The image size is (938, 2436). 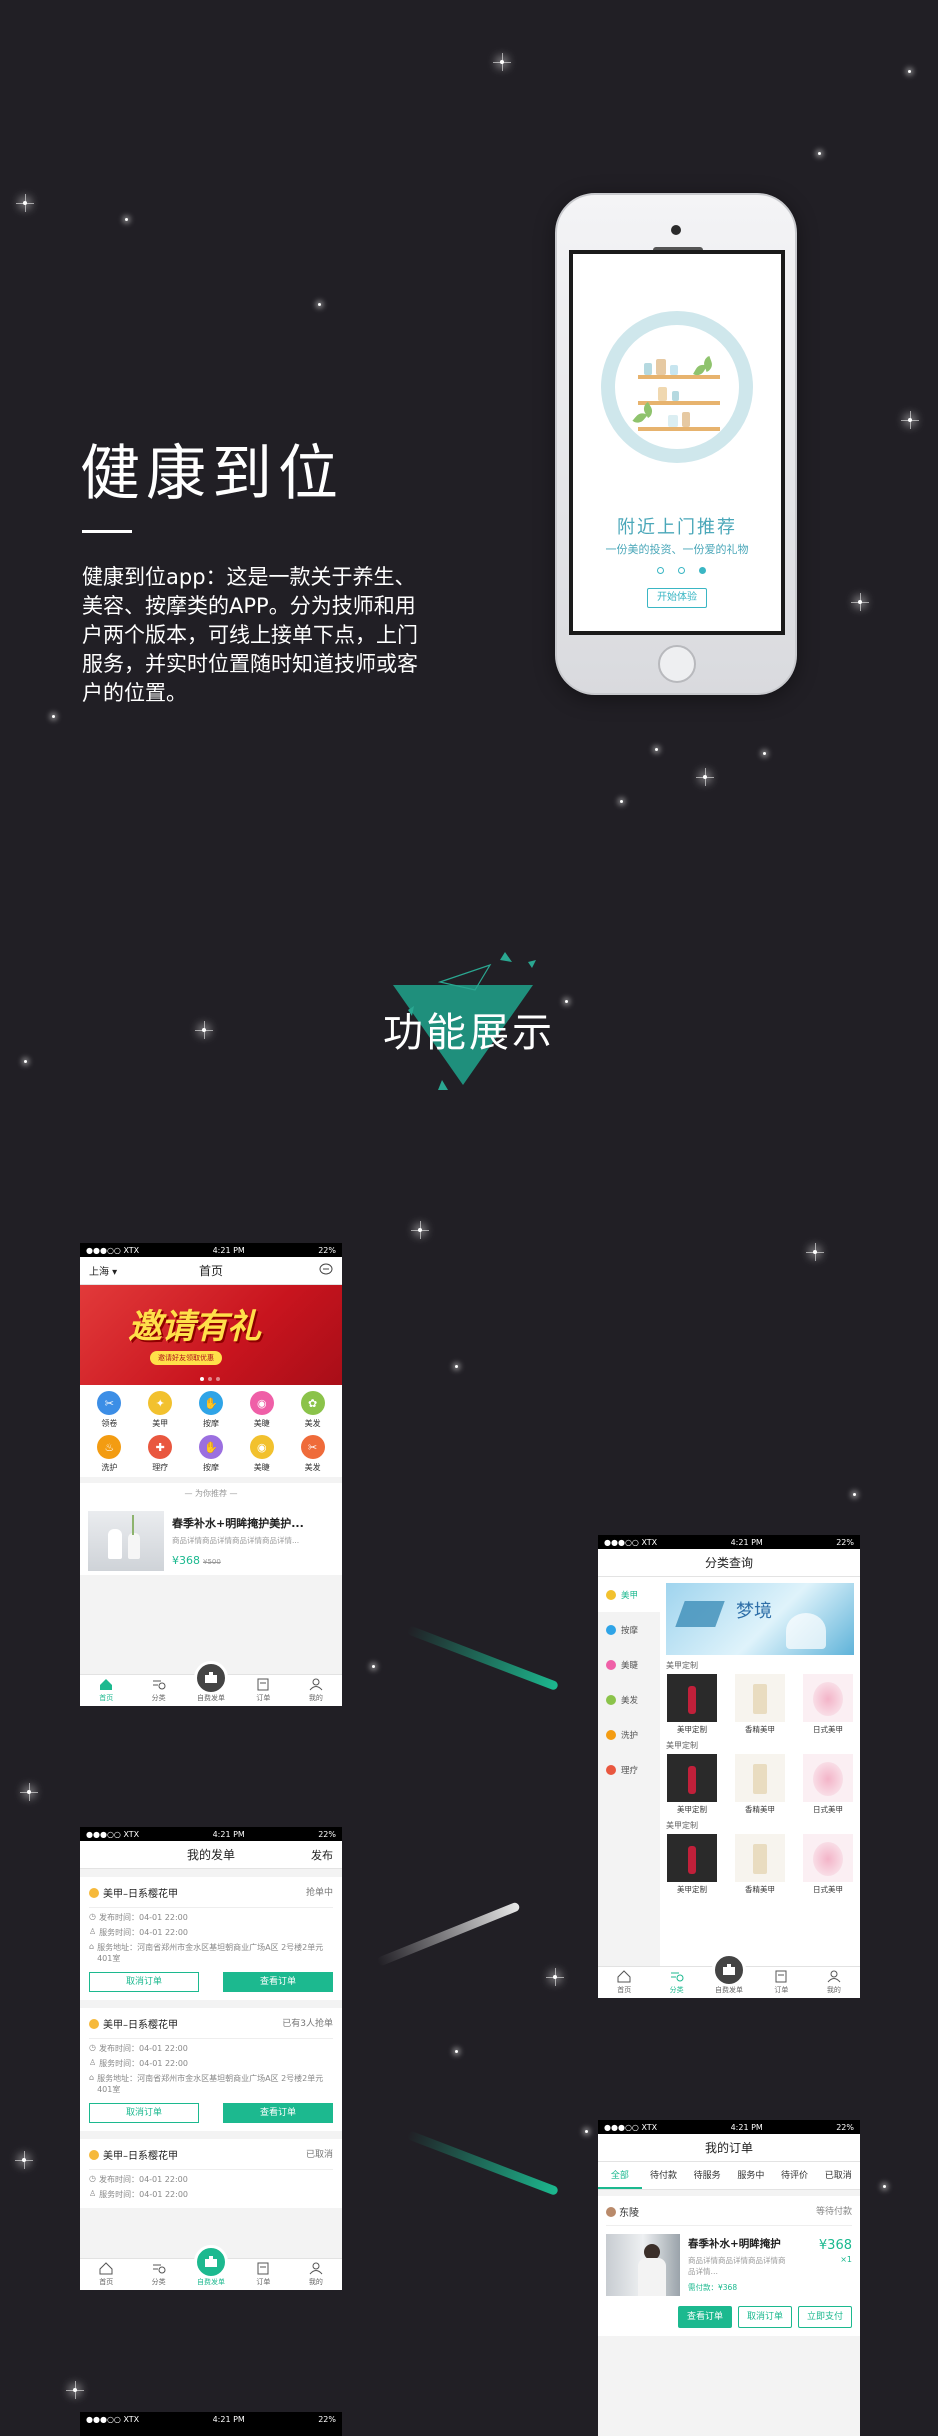 What do you see at coordinates (326, 1270) in the screenshot?
I see `message-icon` at bounding box center [326, 1270].